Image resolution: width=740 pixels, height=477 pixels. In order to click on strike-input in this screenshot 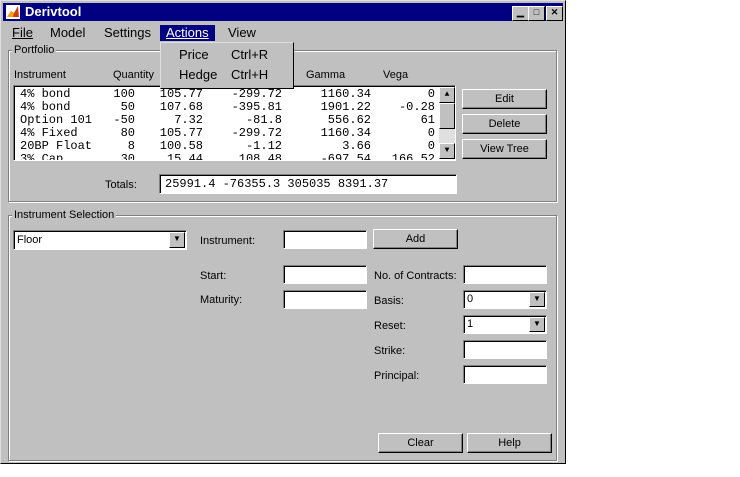, I will do `click(505, 349)`.